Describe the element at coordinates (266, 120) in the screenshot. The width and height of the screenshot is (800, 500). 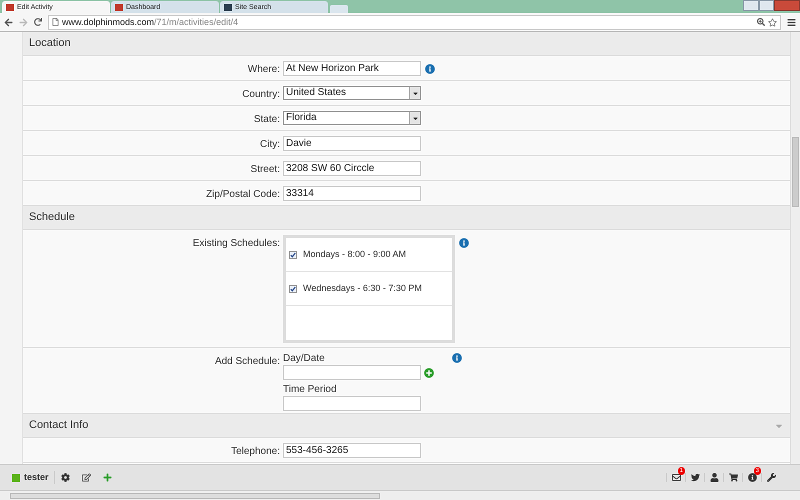
I see `field-label: State:` at that location.